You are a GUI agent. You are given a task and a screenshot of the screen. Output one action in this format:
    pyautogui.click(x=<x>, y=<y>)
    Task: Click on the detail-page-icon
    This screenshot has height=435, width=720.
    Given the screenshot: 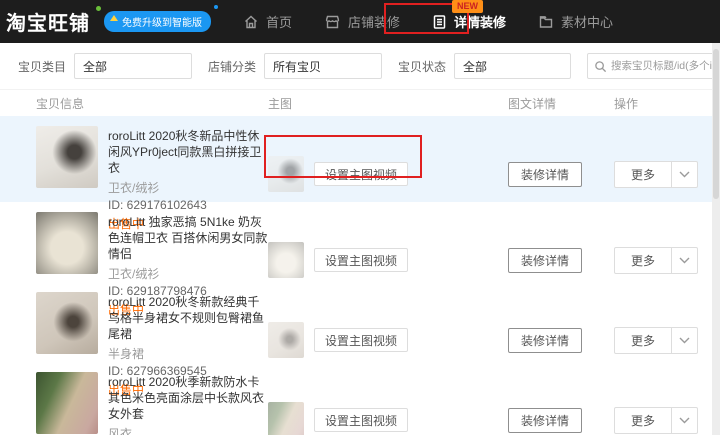 What is the action you would take?
    pyautogui.click(x=439, y=21)
    